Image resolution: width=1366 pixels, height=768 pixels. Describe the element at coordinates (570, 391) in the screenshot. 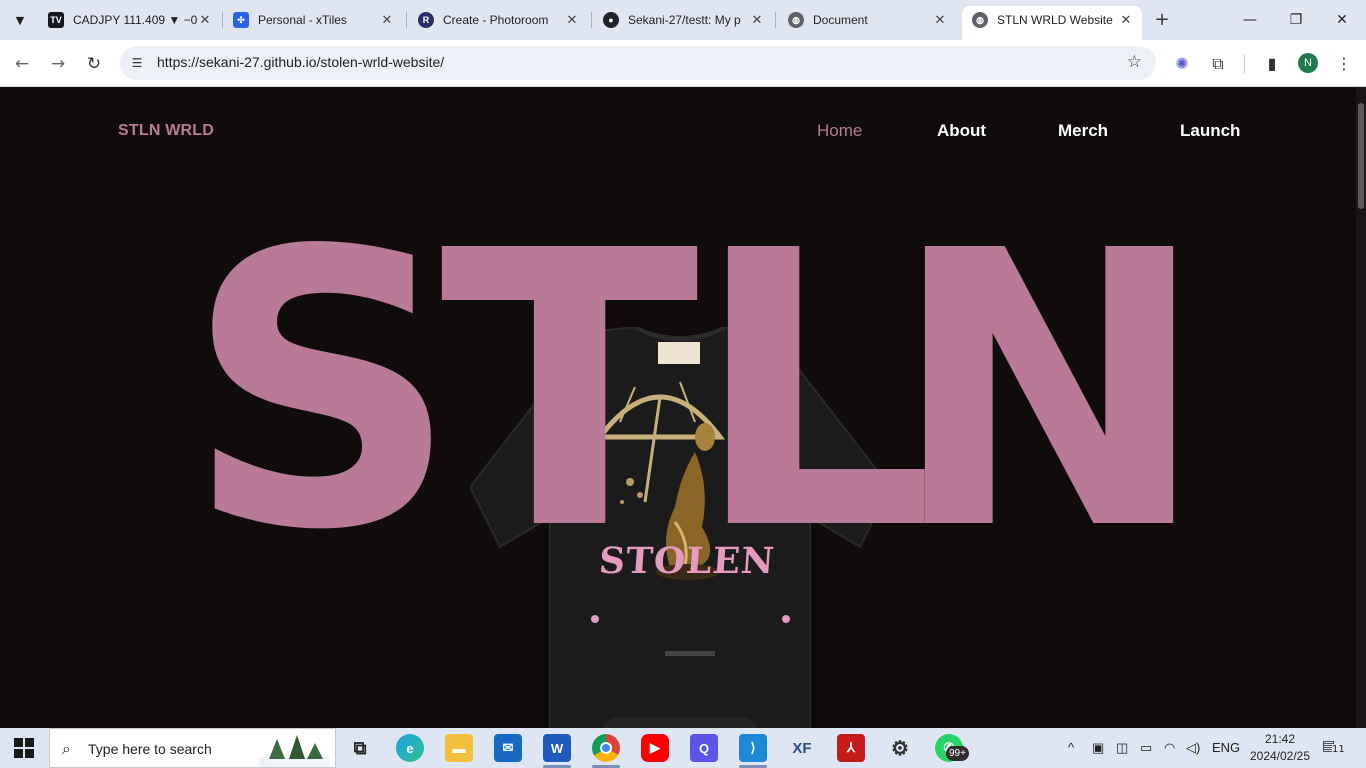

I see `hero-letter-t: T` at that location.